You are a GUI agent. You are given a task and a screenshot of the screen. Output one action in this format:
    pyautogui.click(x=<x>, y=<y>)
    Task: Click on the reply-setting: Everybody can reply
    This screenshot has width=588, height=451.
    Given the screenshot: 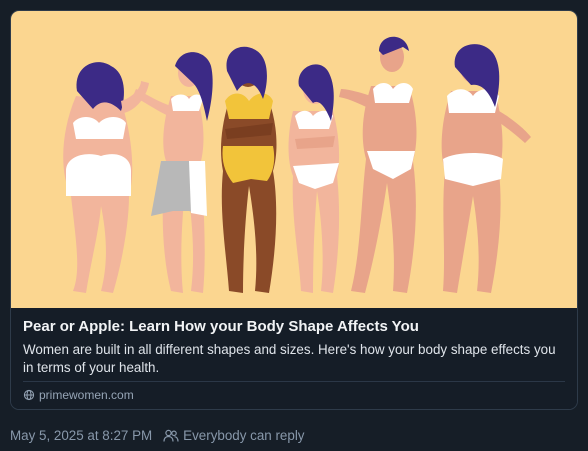 What is the action you would take?
    pyautogui.click(x=234, y=436)
    